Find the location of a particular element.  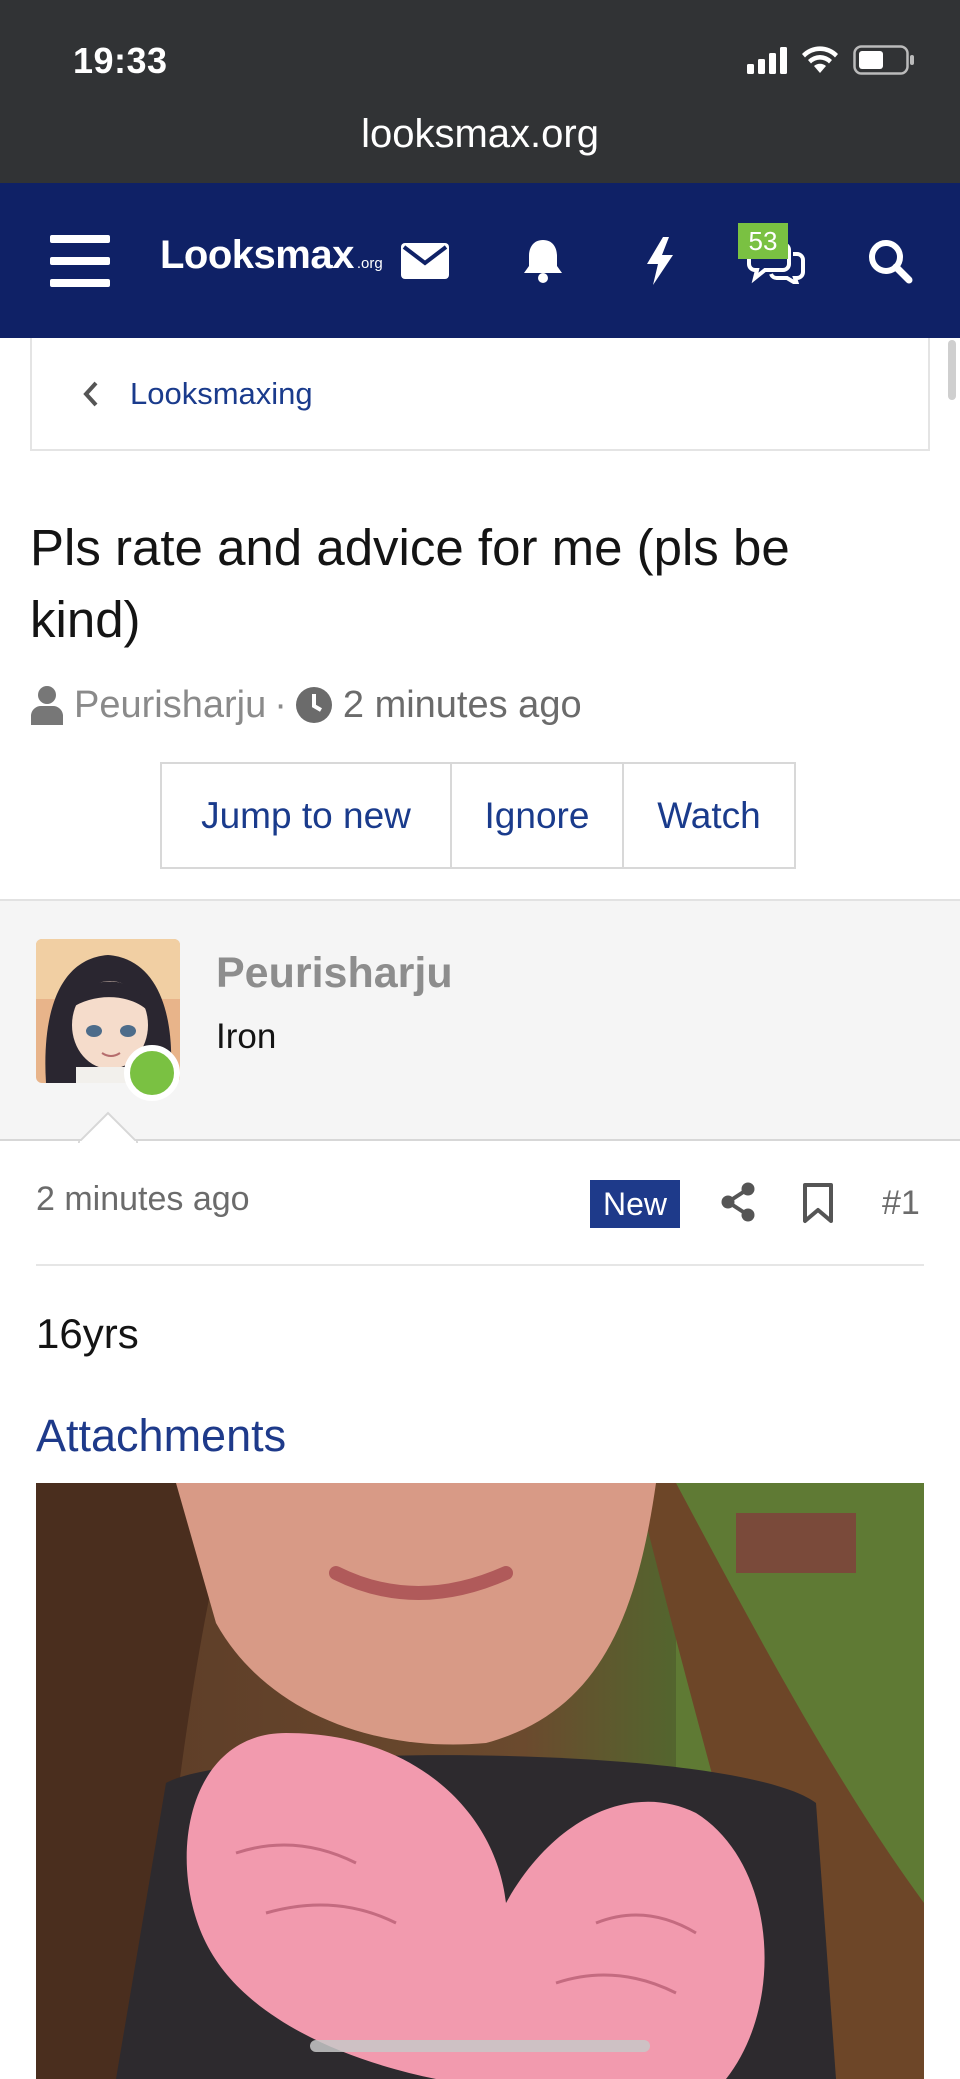

thread-actions: Jump to new Ignore Watch is located at coordinates (478, 815).